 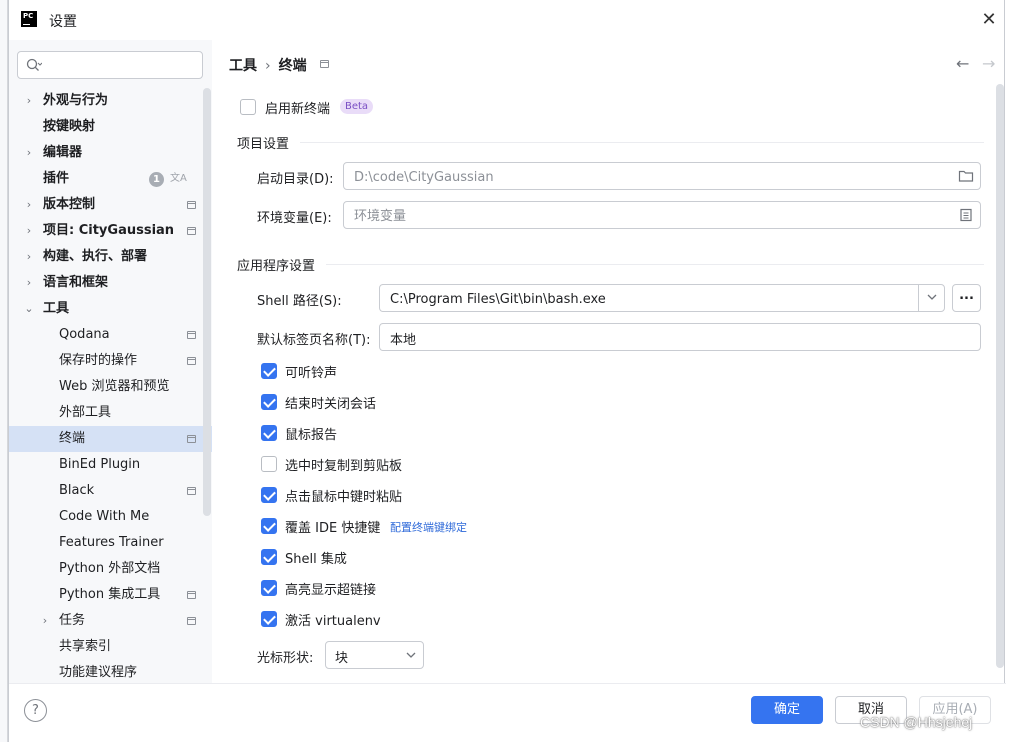 What do you see at coordinates (56, 178) in the screenshot?
I see `sidebar-item-label: 插件` at bounding box center [56, 178].